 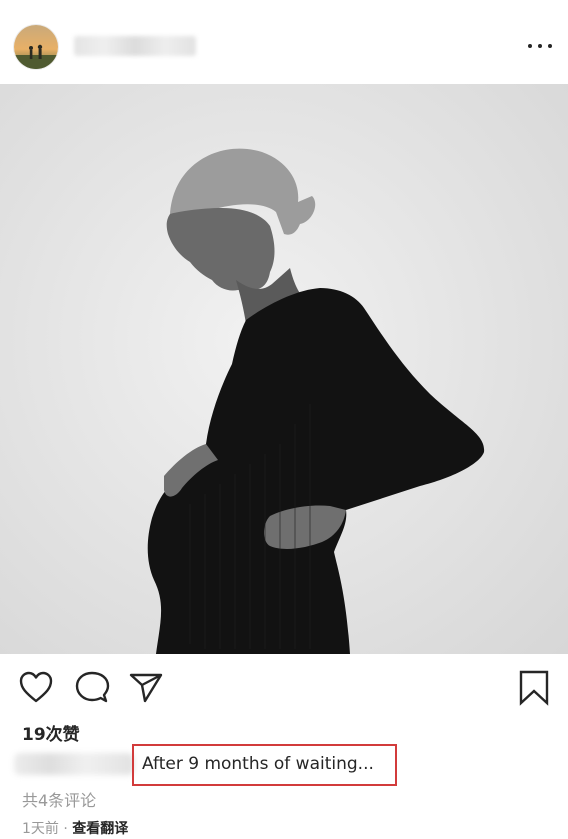 I want to click on comment-button, so click(x=92, y=689).